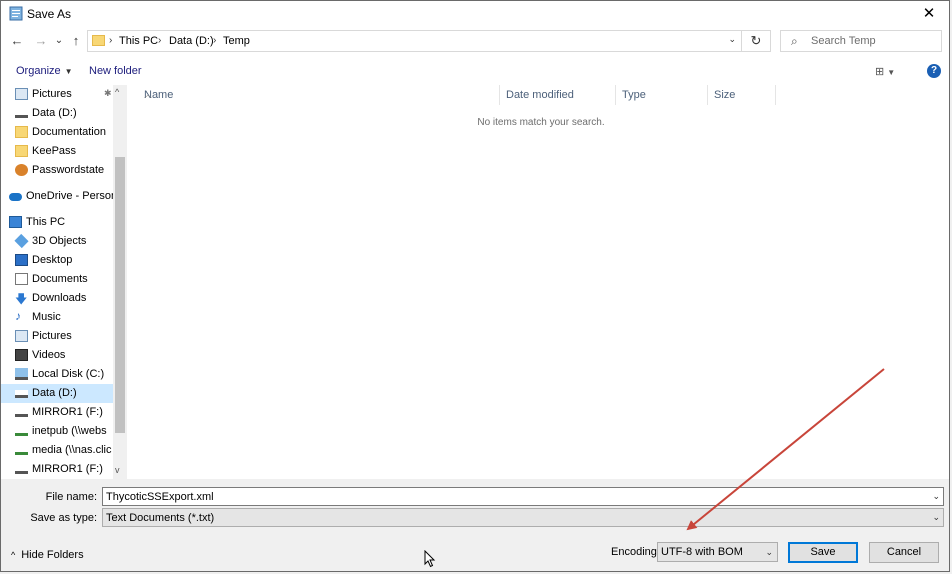 This screenshot has height=574, width=952. I want to click on address-bar: › This PC › Data (D:) › Temp ⌄ ↻, so click(429, 41).